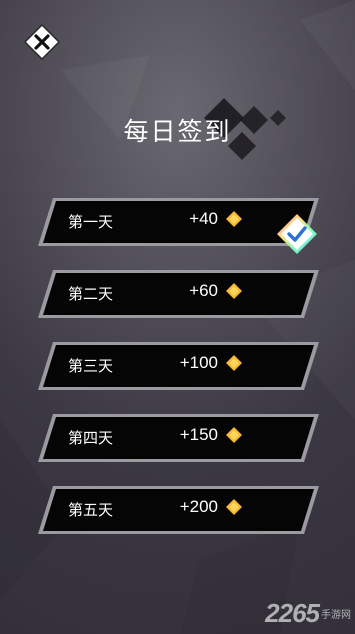  I want to click on day-label: 第一天, so click(91, 222).